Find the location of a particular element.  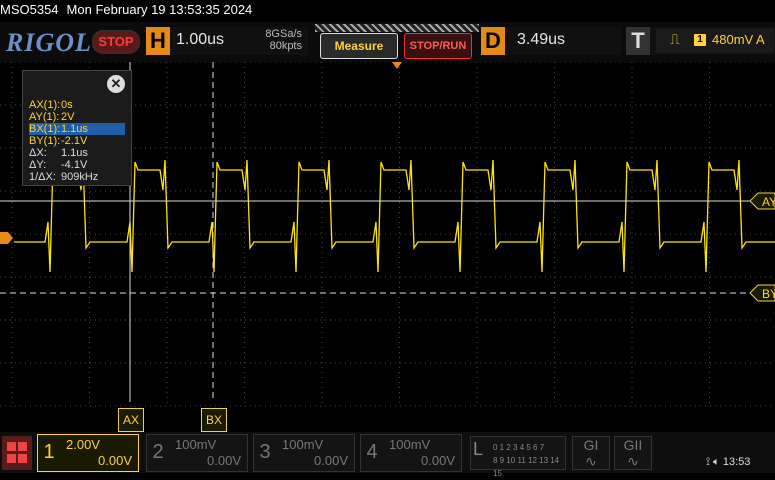

timebase-value: 1.00us is located at coordinates (200, 39).